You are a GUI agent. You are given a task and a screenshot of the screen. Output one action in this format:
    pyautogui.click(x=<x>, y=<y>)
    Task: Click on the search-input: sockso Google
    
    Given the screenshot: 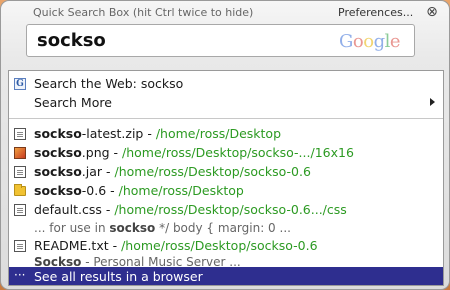 What is the action you would take?
    pyautogui.click(x=220, y=40)
    